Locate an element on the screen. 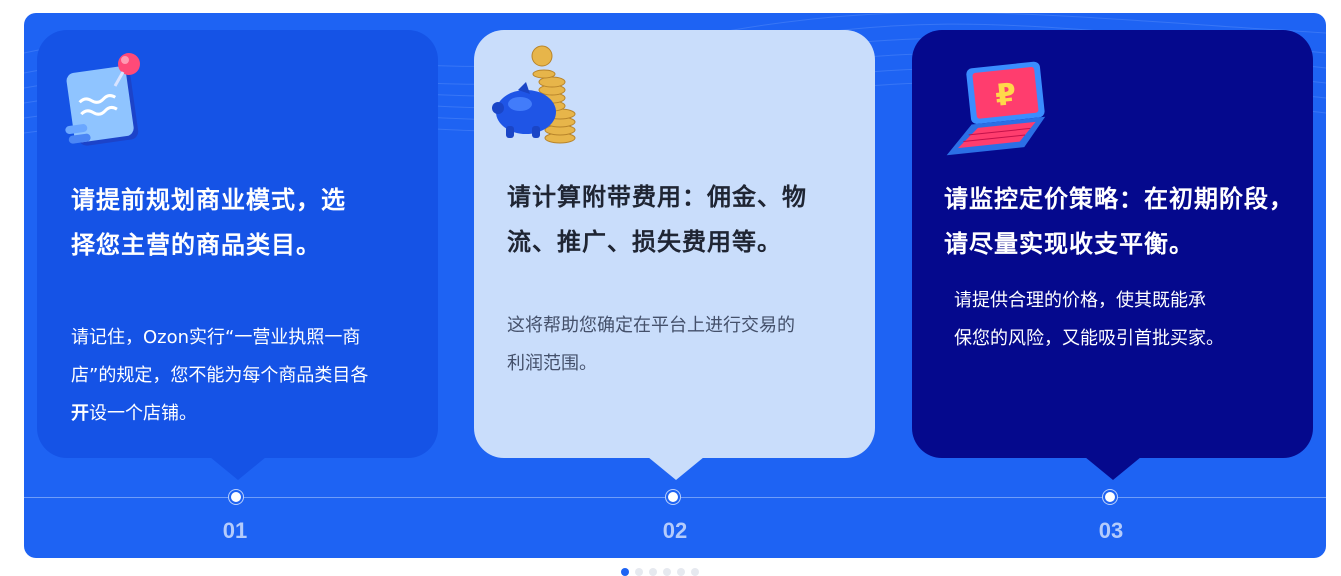 This screenshot has width=1341, height=576. step-number-1: 01 is located at coordinates (235, 530).